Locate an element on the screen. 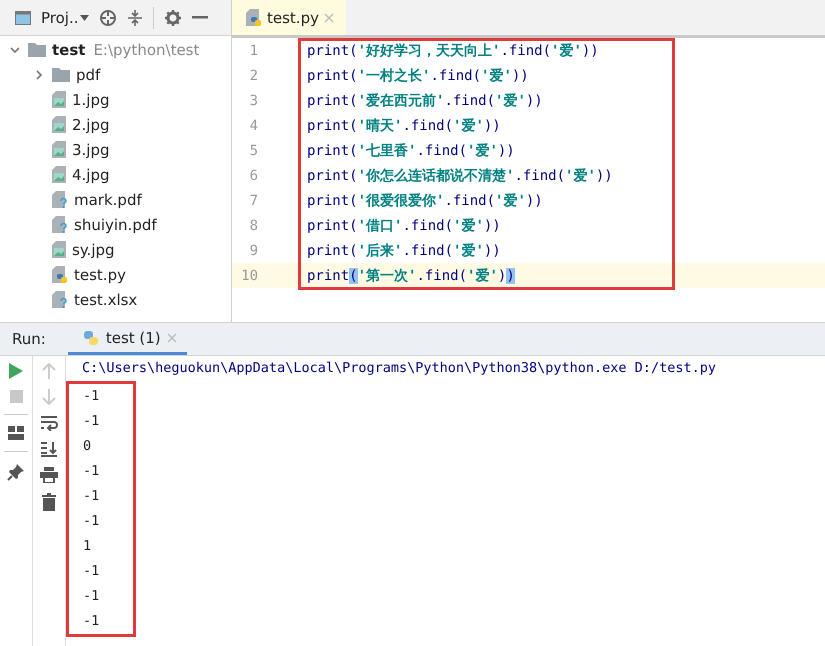 The image size is (825, 646). scroll-to-end-icon is located at coordinates (49, 449).